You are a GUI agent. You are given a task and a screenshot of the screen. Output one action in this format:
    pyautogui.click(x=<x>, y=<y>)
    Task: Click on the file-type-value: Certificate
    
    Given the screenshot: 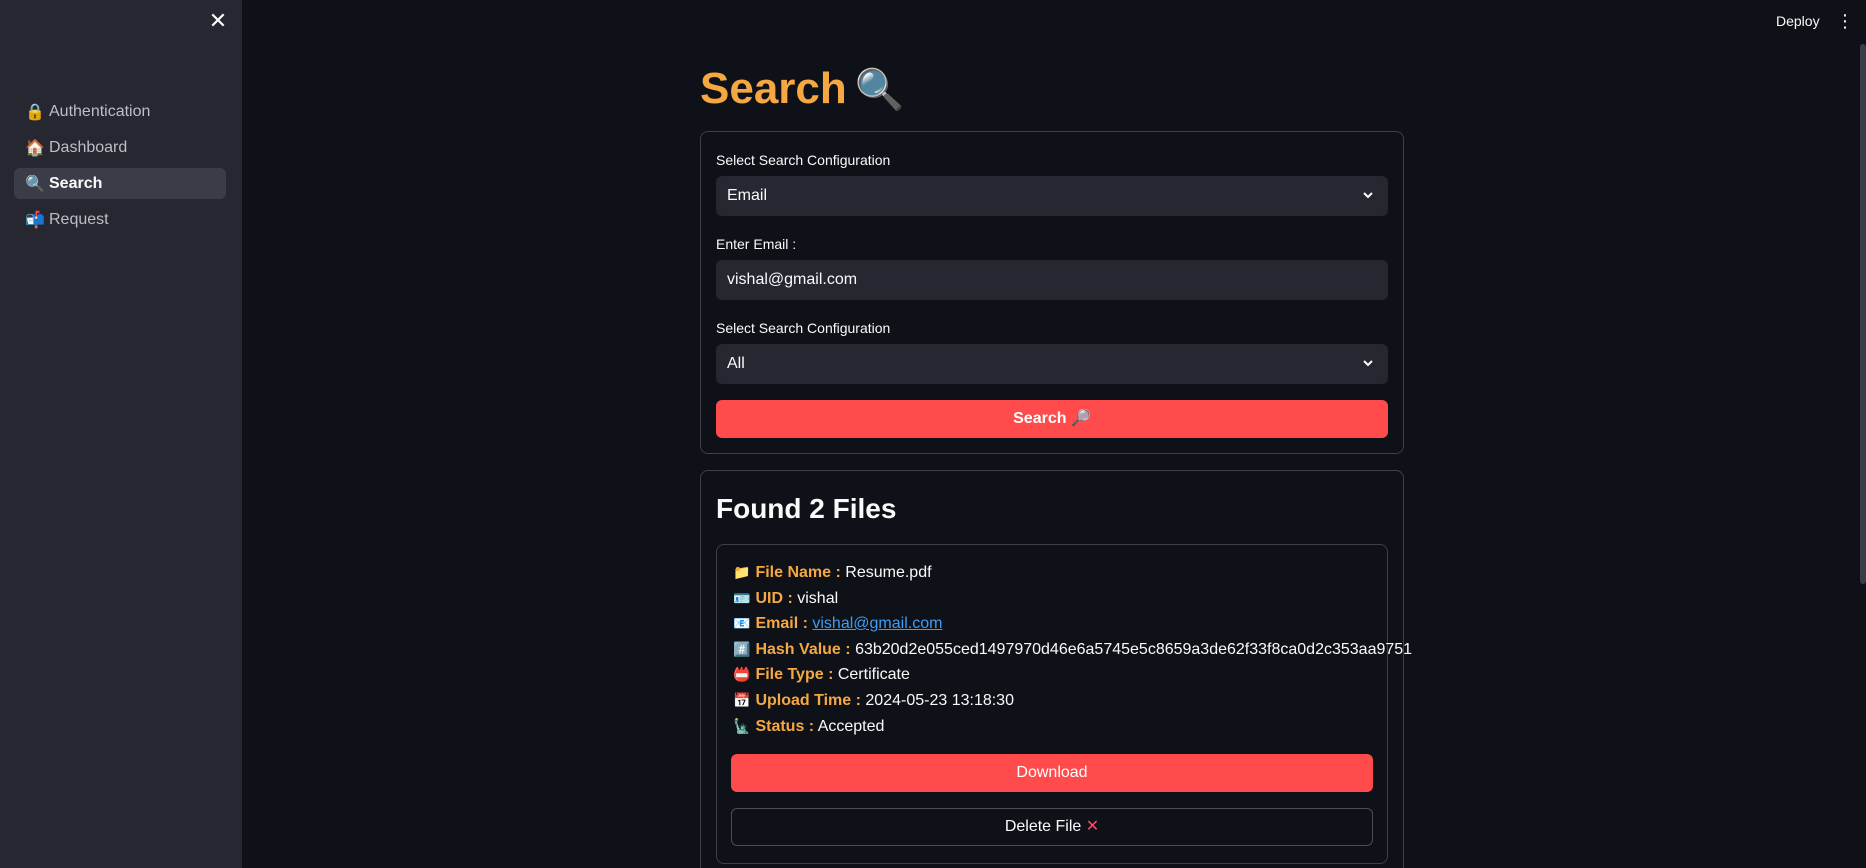 What is the action you would take?
    pyautogui.click(x=873, y=674)
    